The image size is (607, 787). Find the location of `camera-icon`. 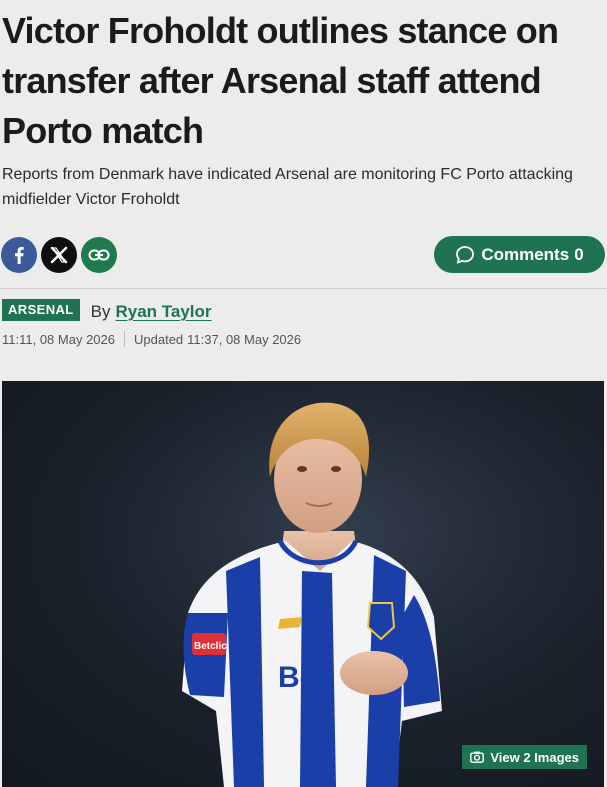

camera-icon is located at coordinates (477, 757).